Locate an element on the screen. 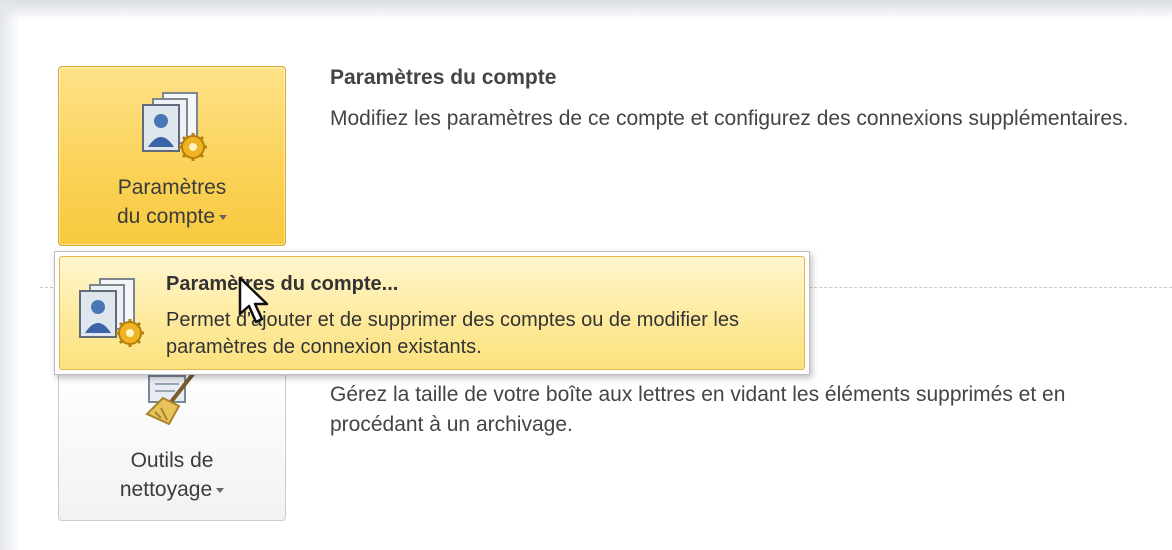 This screenshot has width=1172, height=550. account-settings-label-line1: Paramètres is located at coordinates (172, 187).